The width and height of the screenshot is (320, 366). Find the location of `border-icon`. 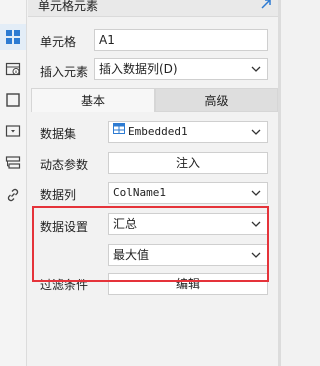

border-icon is located at coordinates (13, 100).